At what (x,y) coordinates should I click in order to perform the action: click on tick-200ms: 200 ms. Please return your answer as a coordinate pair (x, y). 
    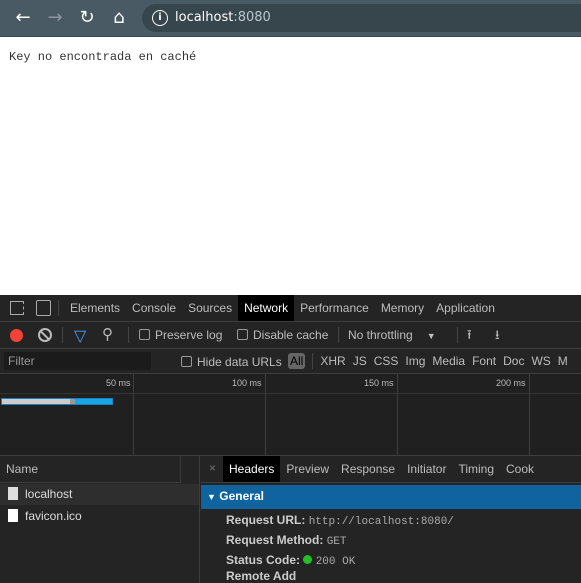
    Looking at the image, I should click on (511, 383).